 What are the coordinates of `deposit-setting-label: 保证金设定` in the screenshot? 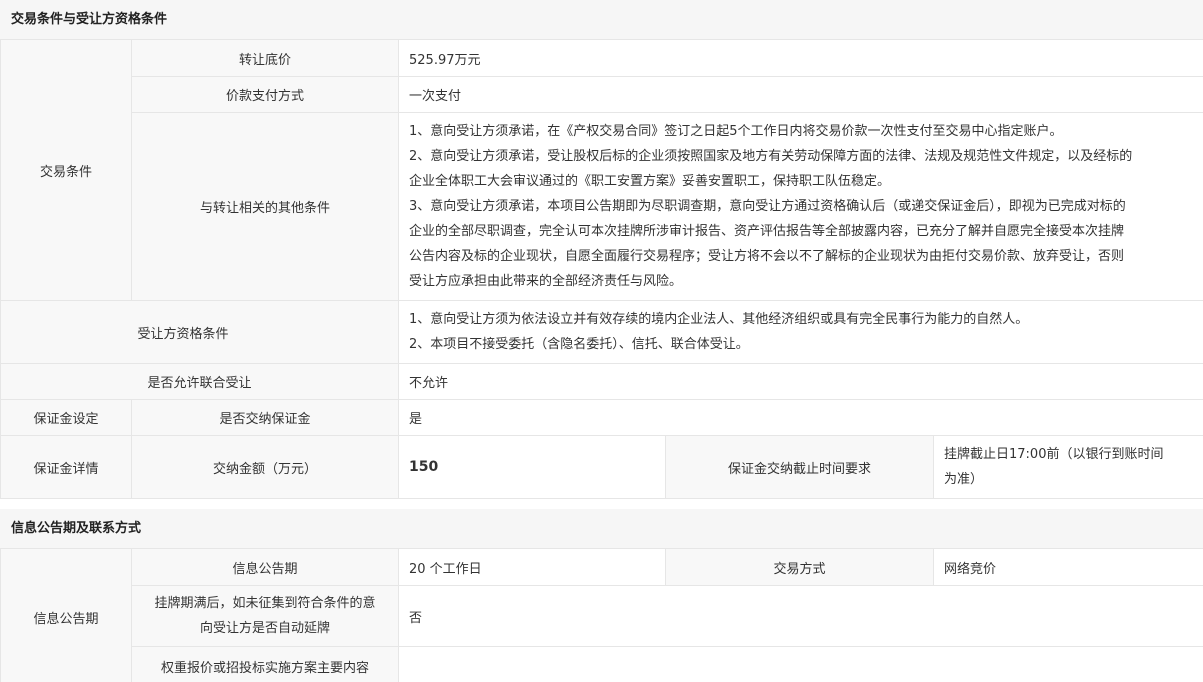 It's located at (66, 417).